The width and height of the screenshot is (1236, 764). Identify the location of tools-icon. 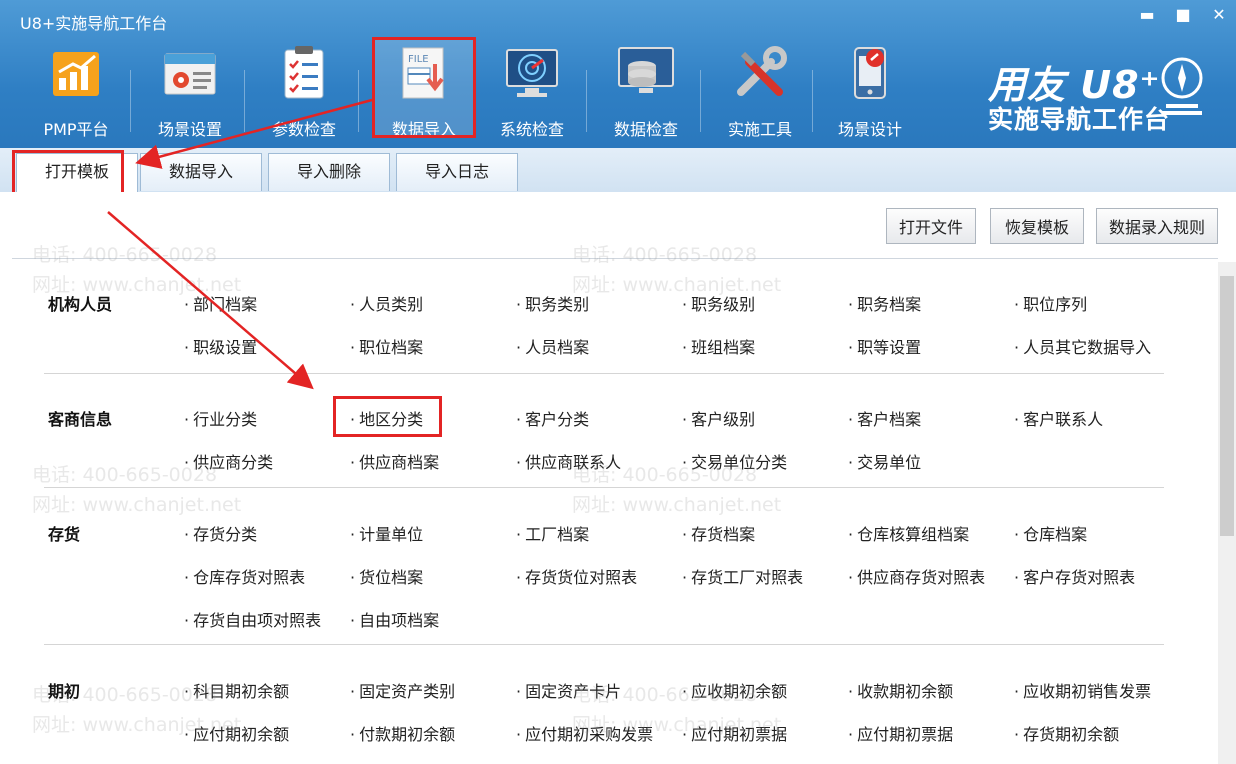
(762, 71).